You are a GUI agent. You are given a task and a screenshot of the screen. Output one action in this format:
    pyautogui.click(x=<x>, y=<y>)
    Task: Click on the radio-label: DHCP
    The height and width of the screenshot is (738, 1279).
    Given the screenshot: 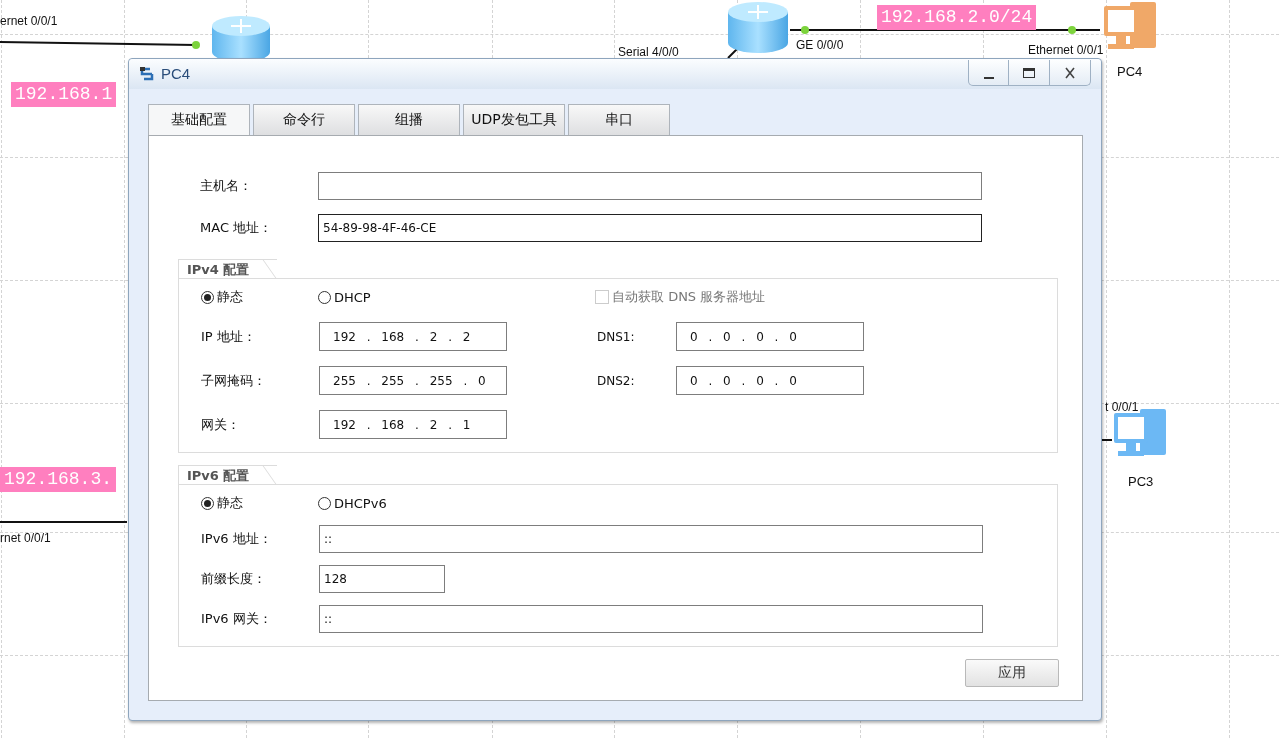 What is the action you would take?
    pyautogui.click(x=352, y=297)
    